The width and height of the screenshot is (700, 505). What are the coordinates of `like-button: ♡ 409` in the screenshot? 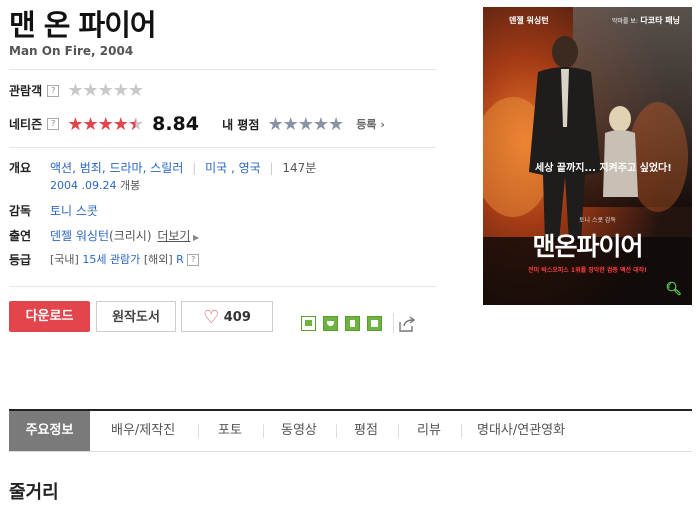 It's located at (227, 316).